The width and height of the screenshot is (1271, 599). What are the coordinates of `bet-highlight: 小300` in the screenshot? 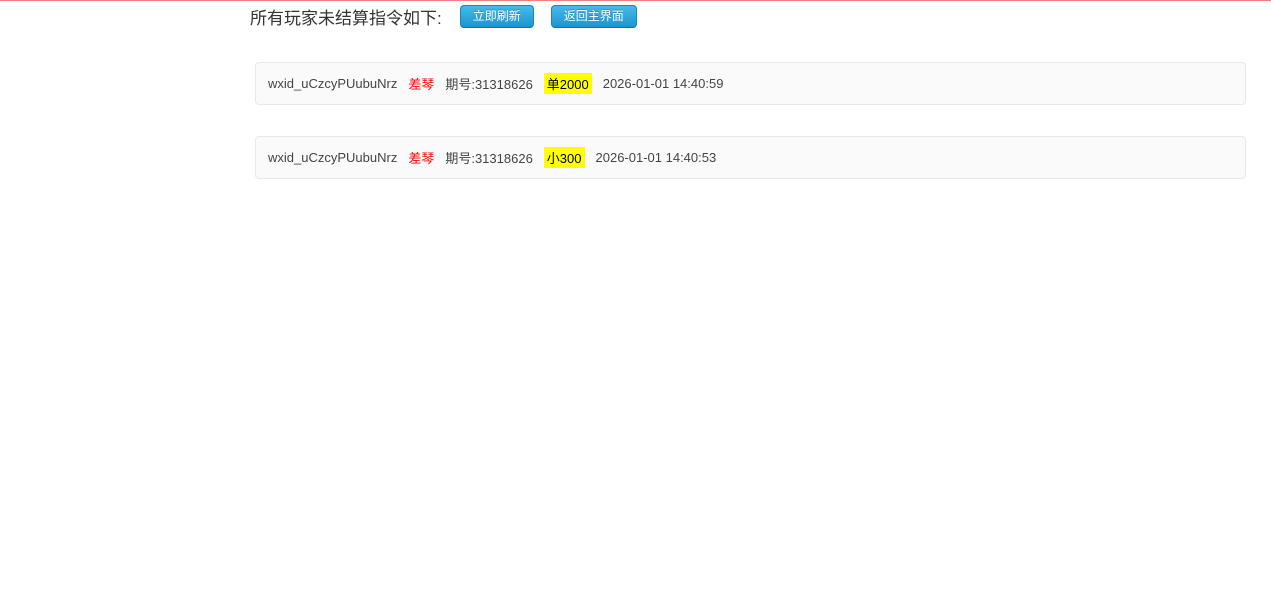 It's located at (564, 157).